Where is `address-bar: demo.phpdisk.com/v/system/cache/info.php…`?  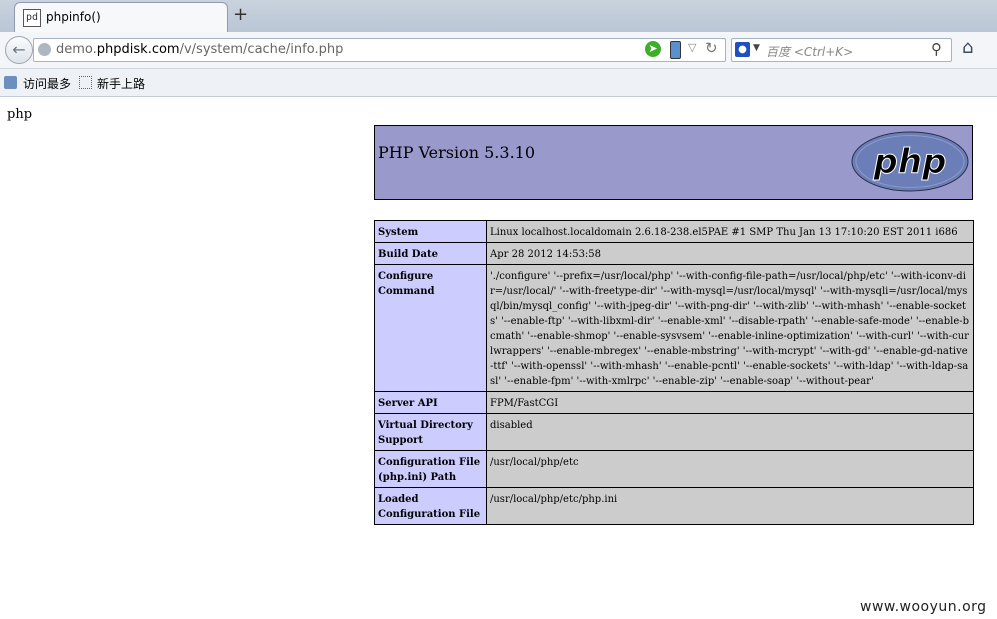 address-bar: demo.phpdisk.com/v/system/cache/info.php… is located at coordinates (379, 50).